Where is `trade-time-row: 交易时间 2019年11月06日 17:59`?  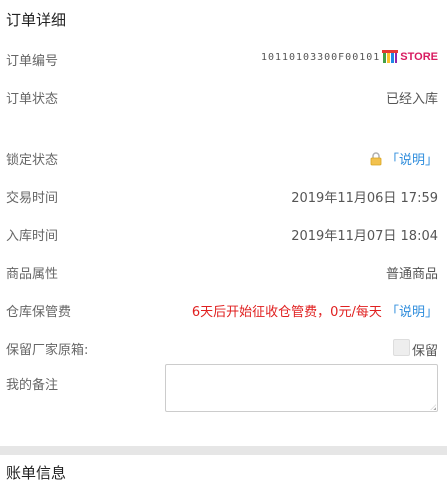 trade-time-row: 交易时间 2019年11月06日 17:59 is located at coordinates (223, 196).